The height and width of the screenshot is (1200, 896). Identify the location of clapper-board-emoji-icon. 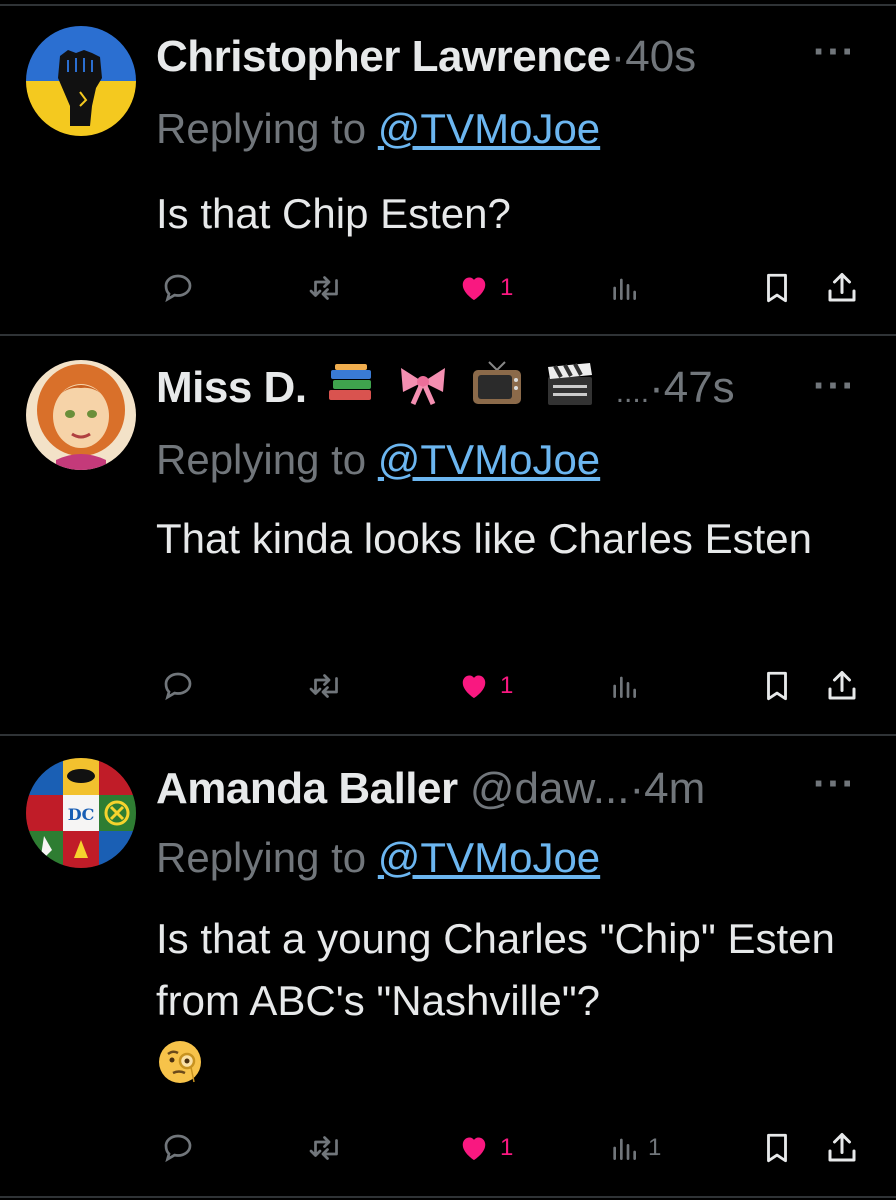
(570, 390).